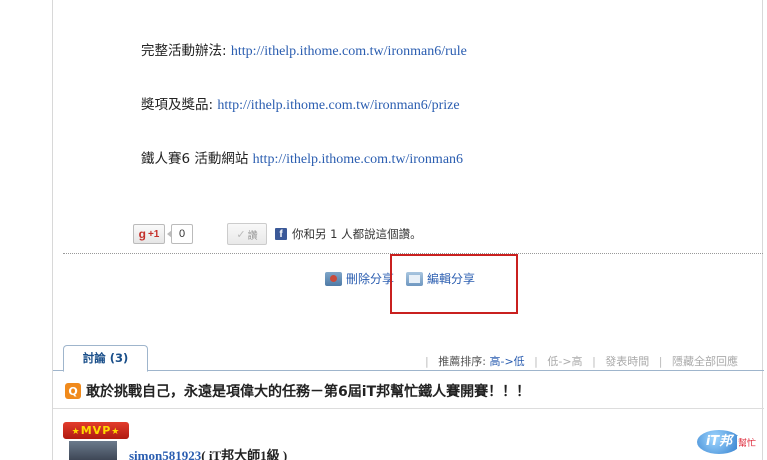  Describe the element at coordinates (186, 51) in the screenshot. I see `rule-label: 完整活動辦法:` at that location.